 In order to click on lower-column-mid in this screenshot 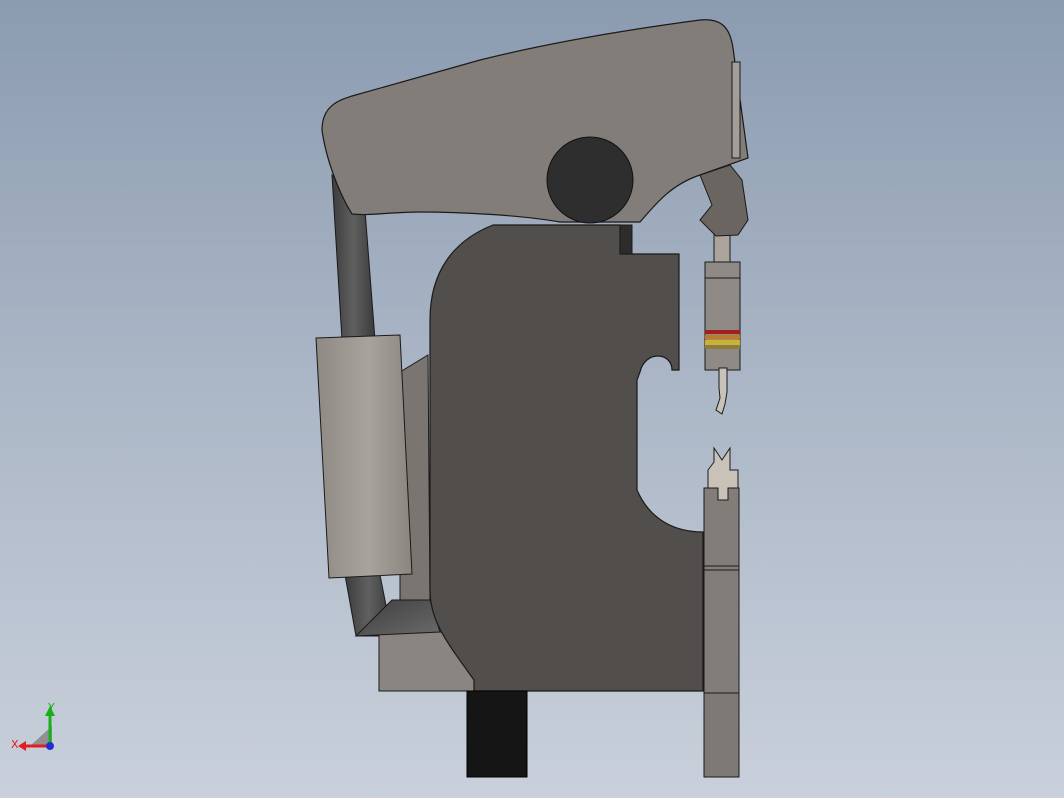, I will do `click(721, 629)`.